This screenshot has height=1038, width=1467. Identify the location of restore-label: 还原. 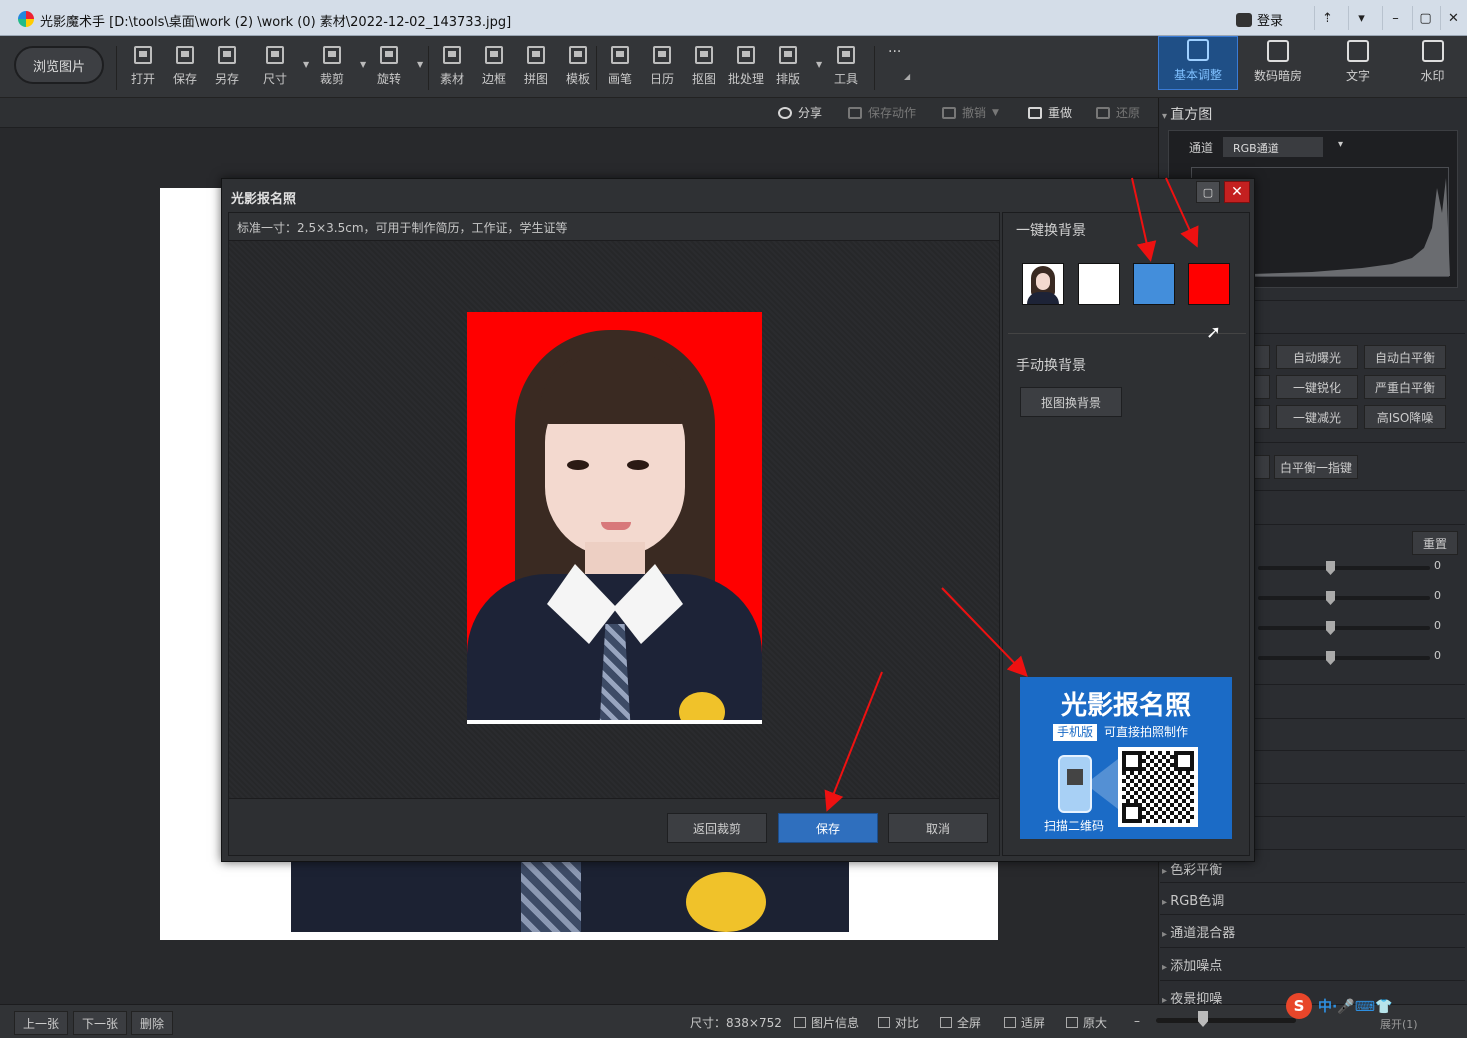
(1128, 113).